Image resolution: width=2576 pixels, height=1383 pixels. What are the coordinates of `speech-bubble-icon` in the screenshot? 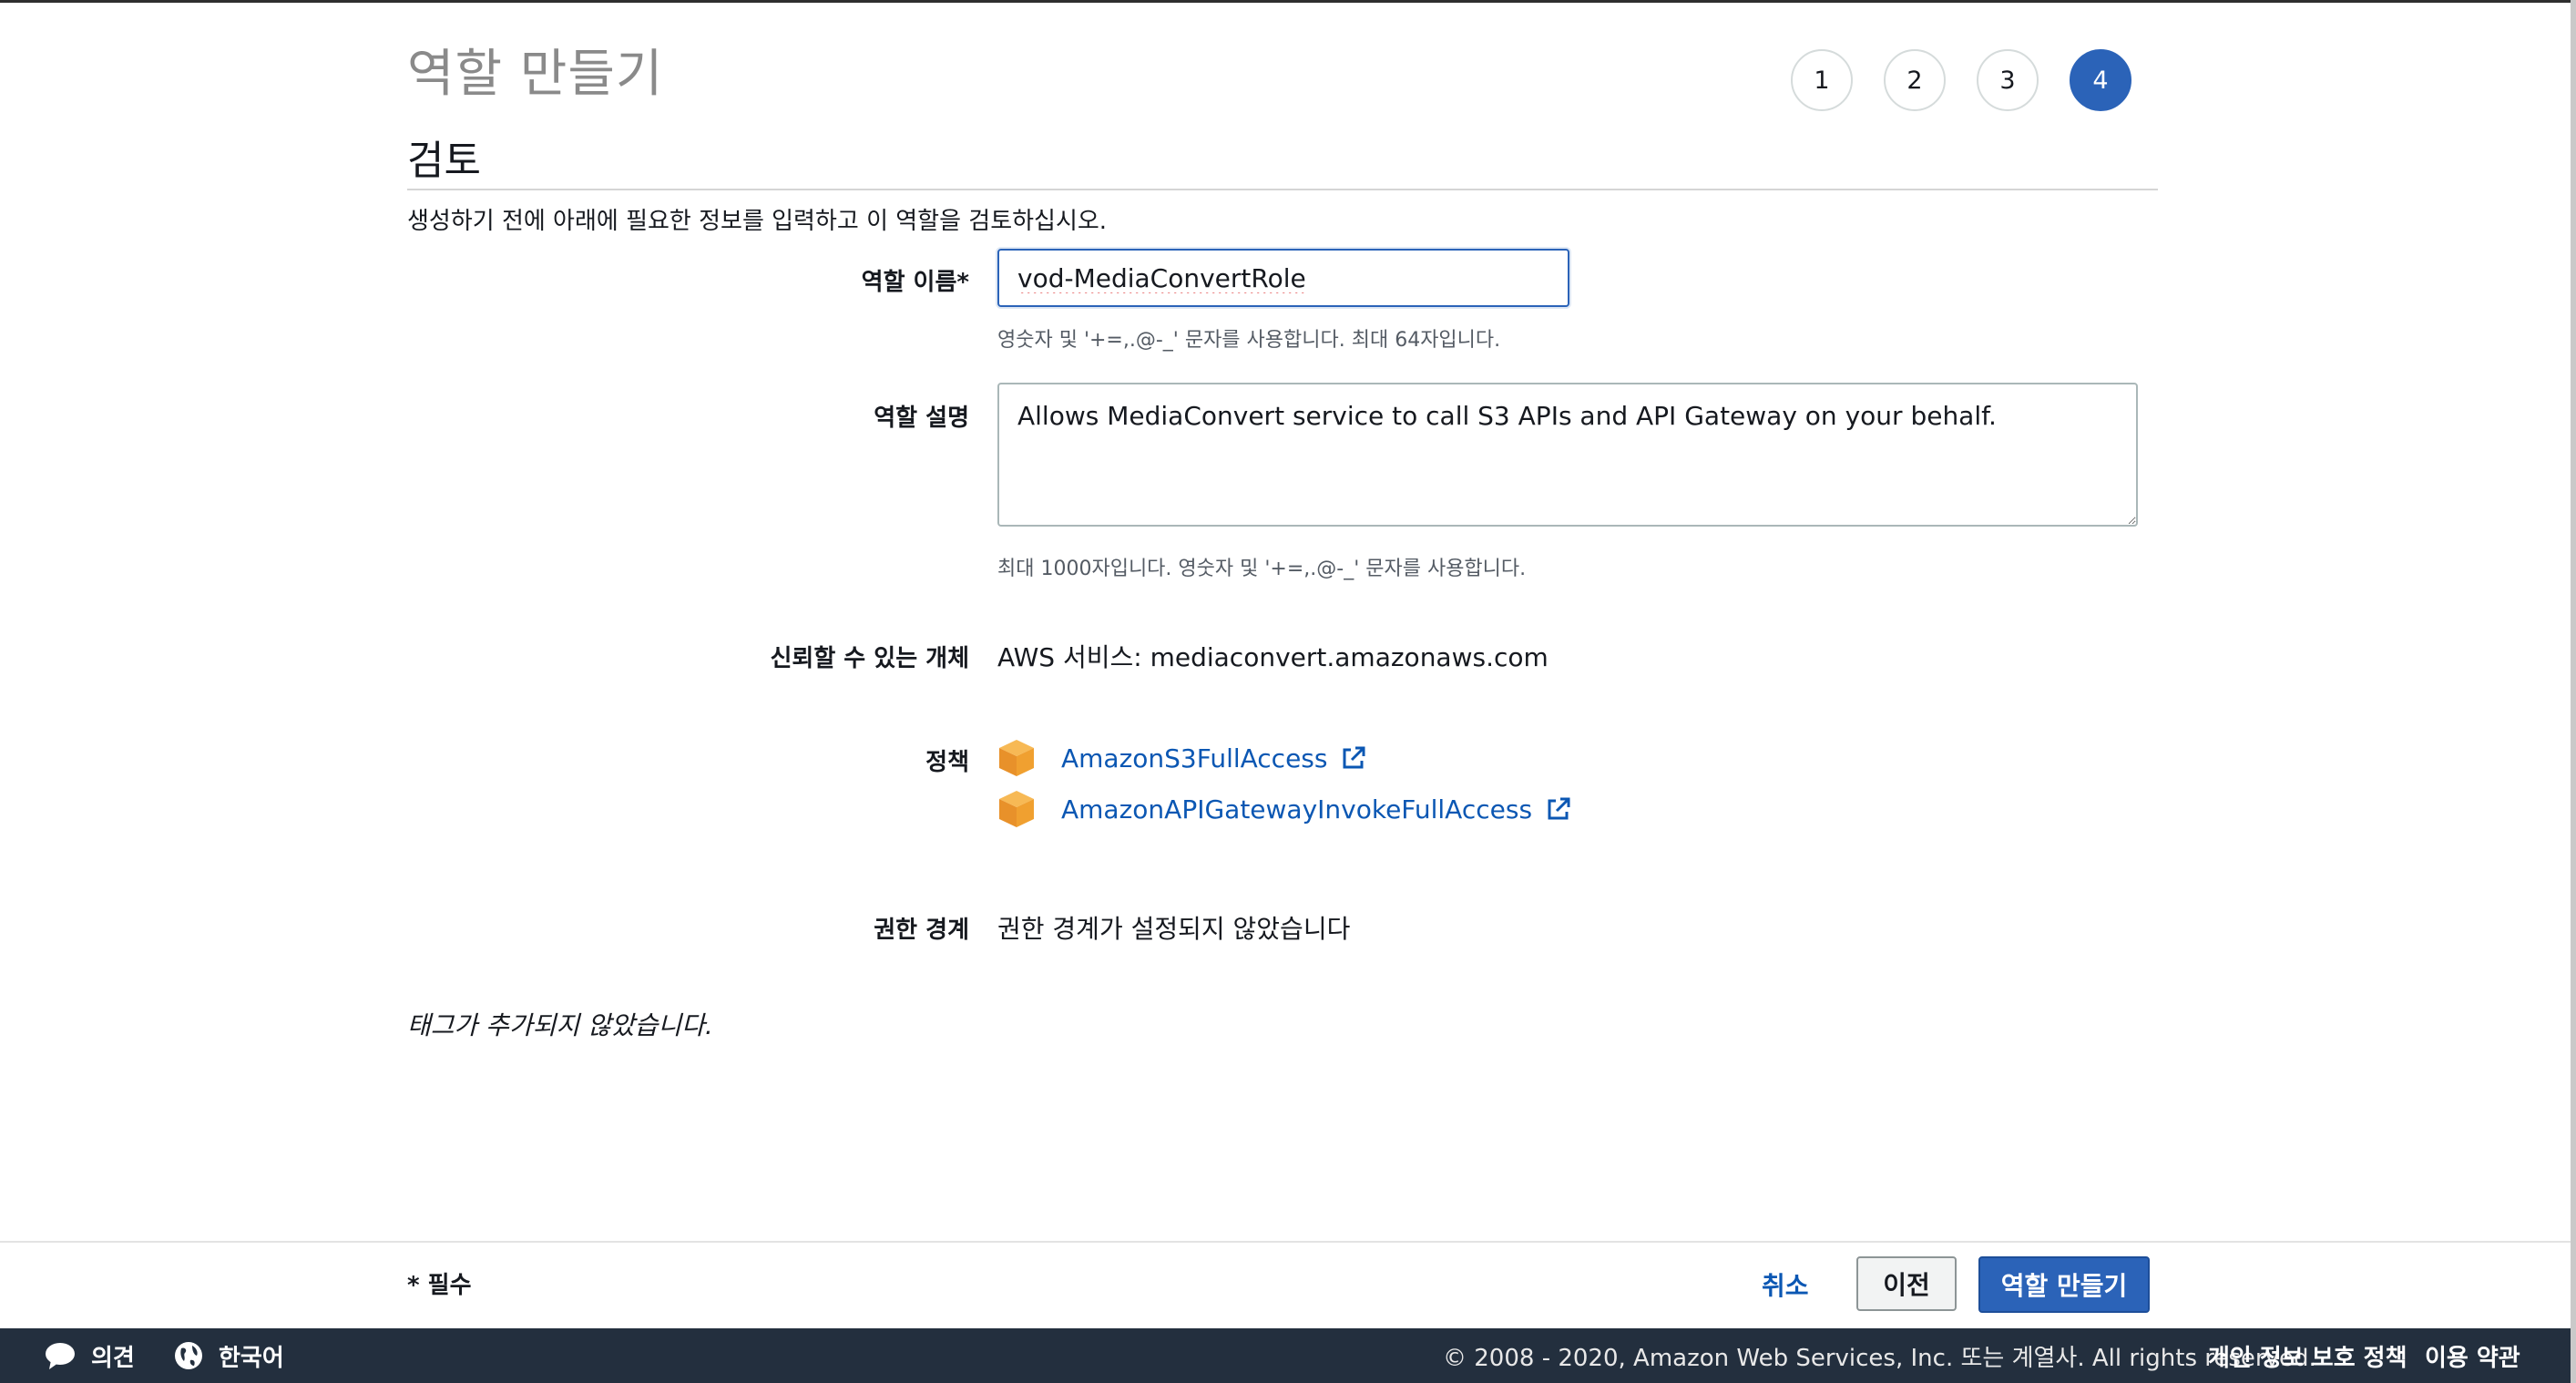 It's located at (60, 1356).